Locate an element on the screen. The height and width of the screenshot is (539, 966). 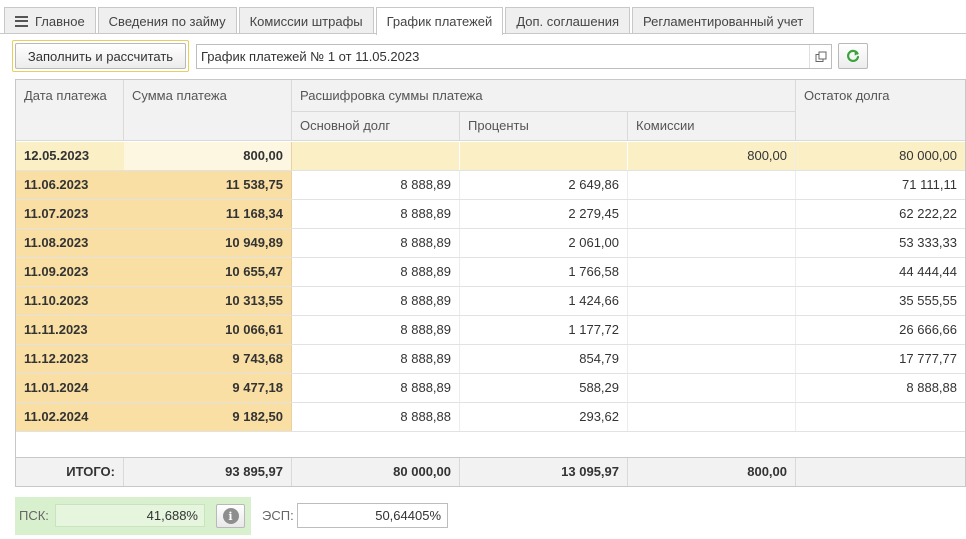
cell-date: 12.05.2023 is located at coordinates (70, 156).